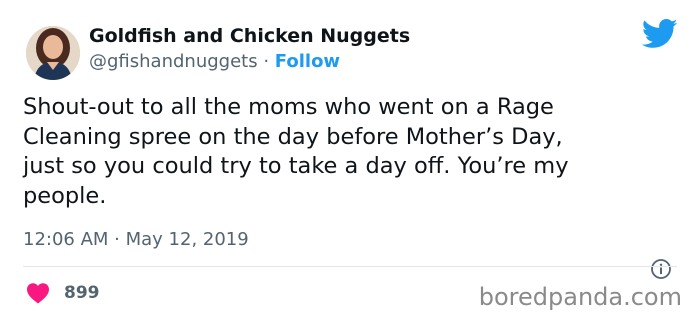  Describe the element at coordinates (350, 266) in the screenshot. I see `divider` at that location.